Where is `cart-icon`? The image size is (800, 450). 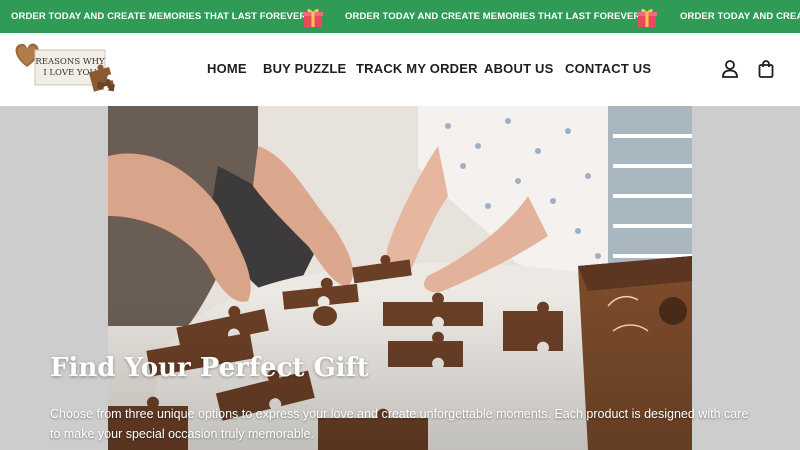 cart-icon is located at coordinates (766, 69).